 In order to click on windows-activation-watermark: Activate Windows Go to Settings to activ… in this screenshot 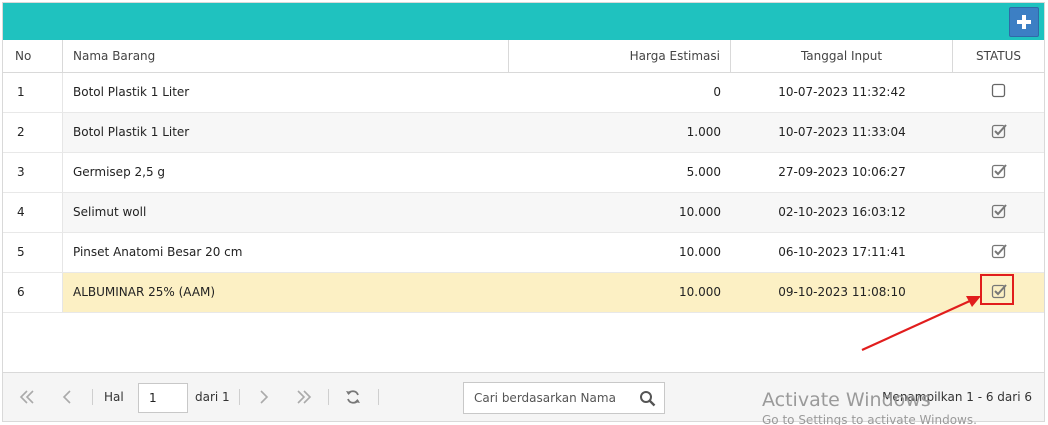, I will do `click(869, 407)`.